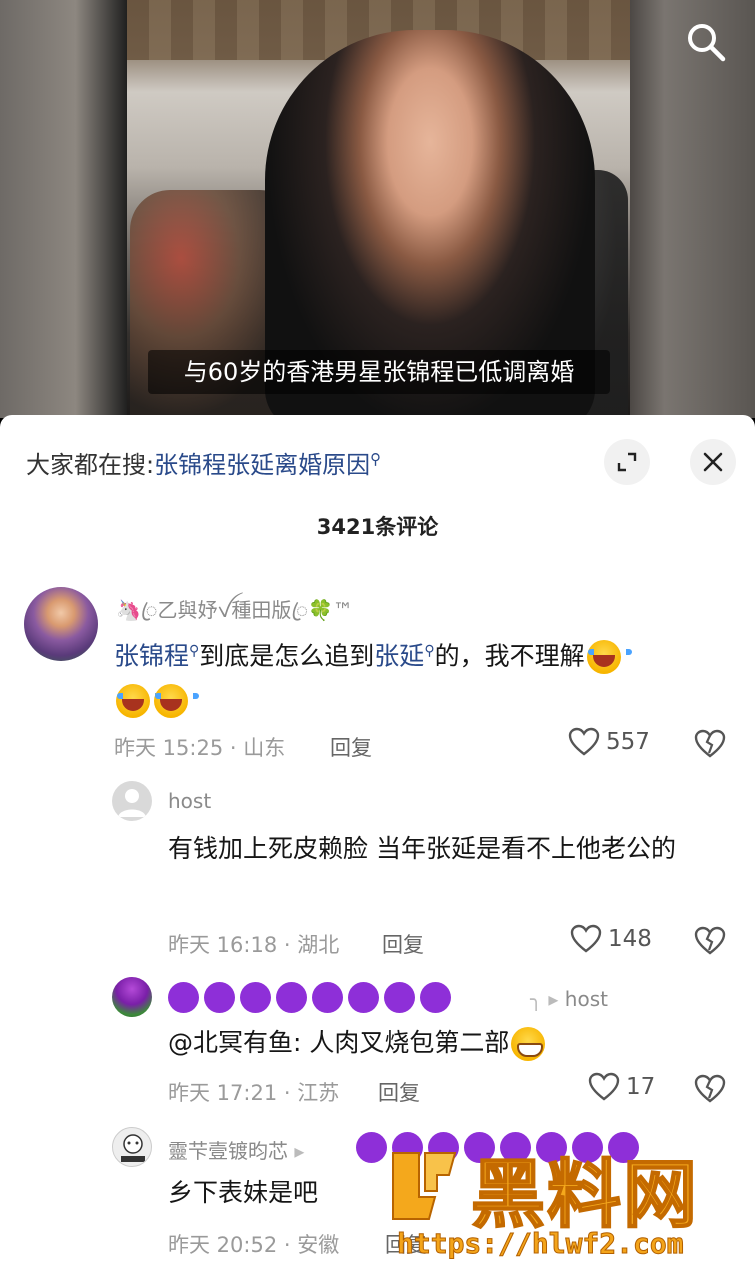 This screenshot has height=1280, width=755. What do you see at coordinates (90, 465) in the screenshot?
I see `search-suggestion-prefix: 大家都在搜:` at bounding box center [90, 465].